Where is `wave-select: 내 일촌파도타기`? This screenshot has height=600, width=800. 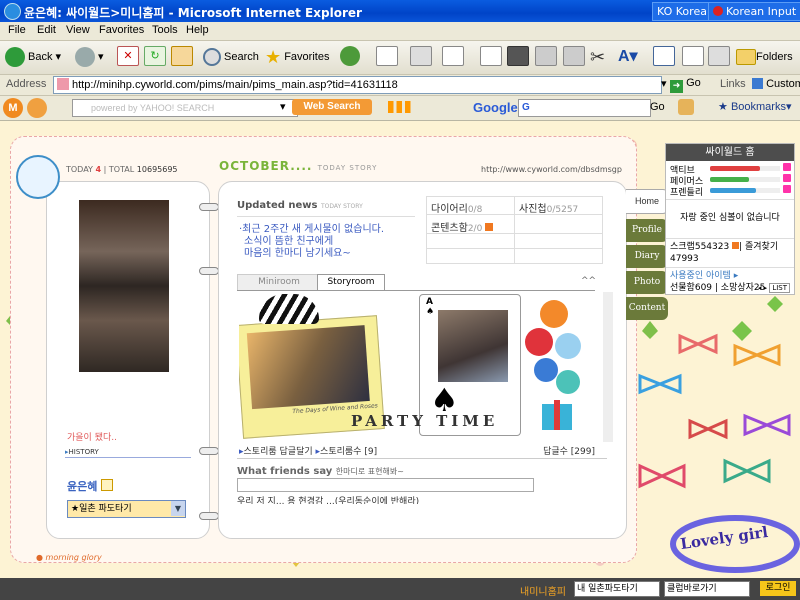
wave-select: 내 일촌파도타기 is located at coordinates (617, 589).